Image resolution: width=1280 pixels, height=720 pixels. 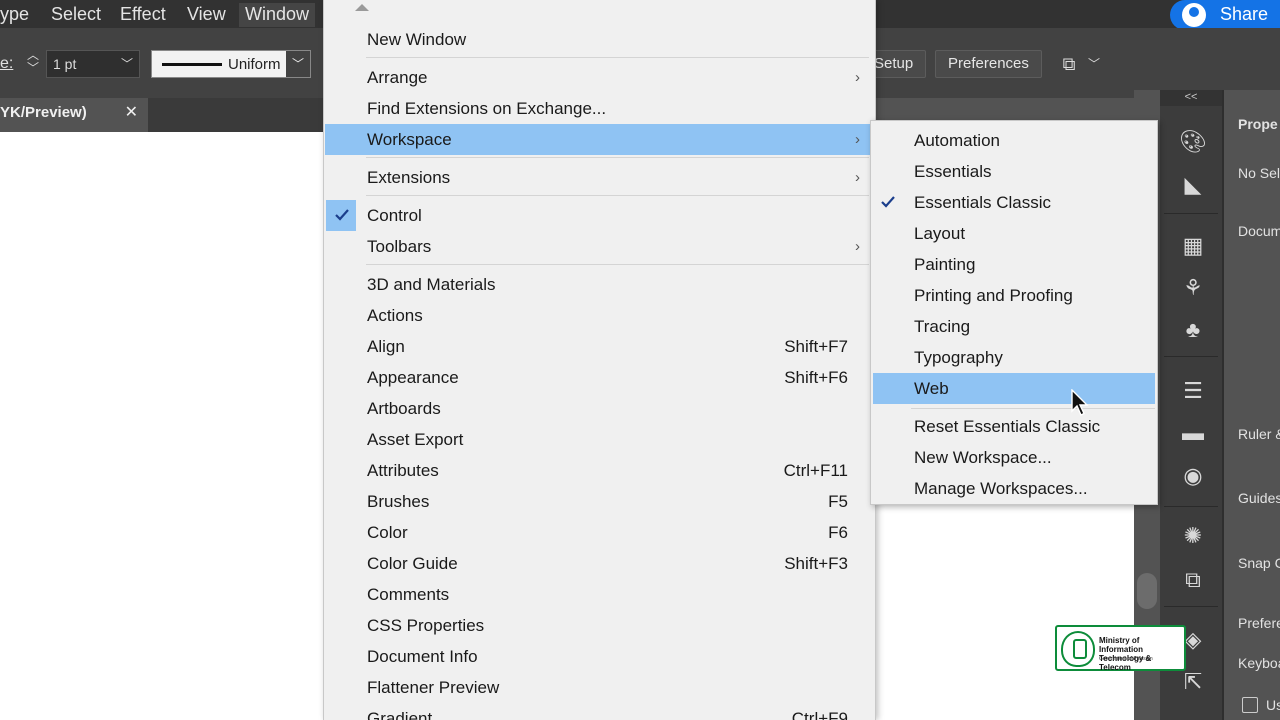 I want to click on menu-item-new-window: New Window, so click(x=597, y=39).